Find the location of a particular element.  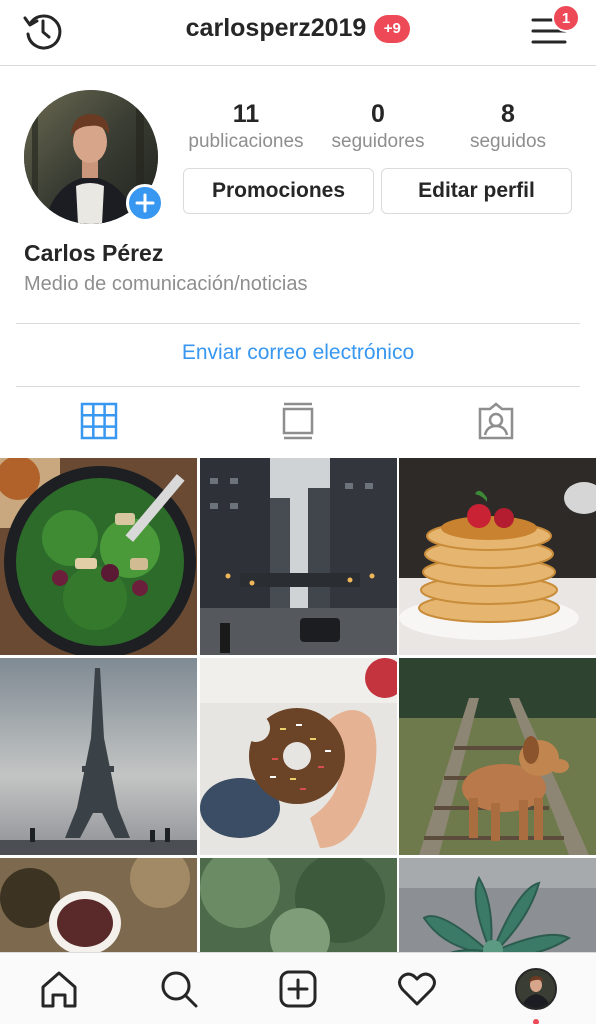

coffee-cup-photo is located at coordinates (98, 905).